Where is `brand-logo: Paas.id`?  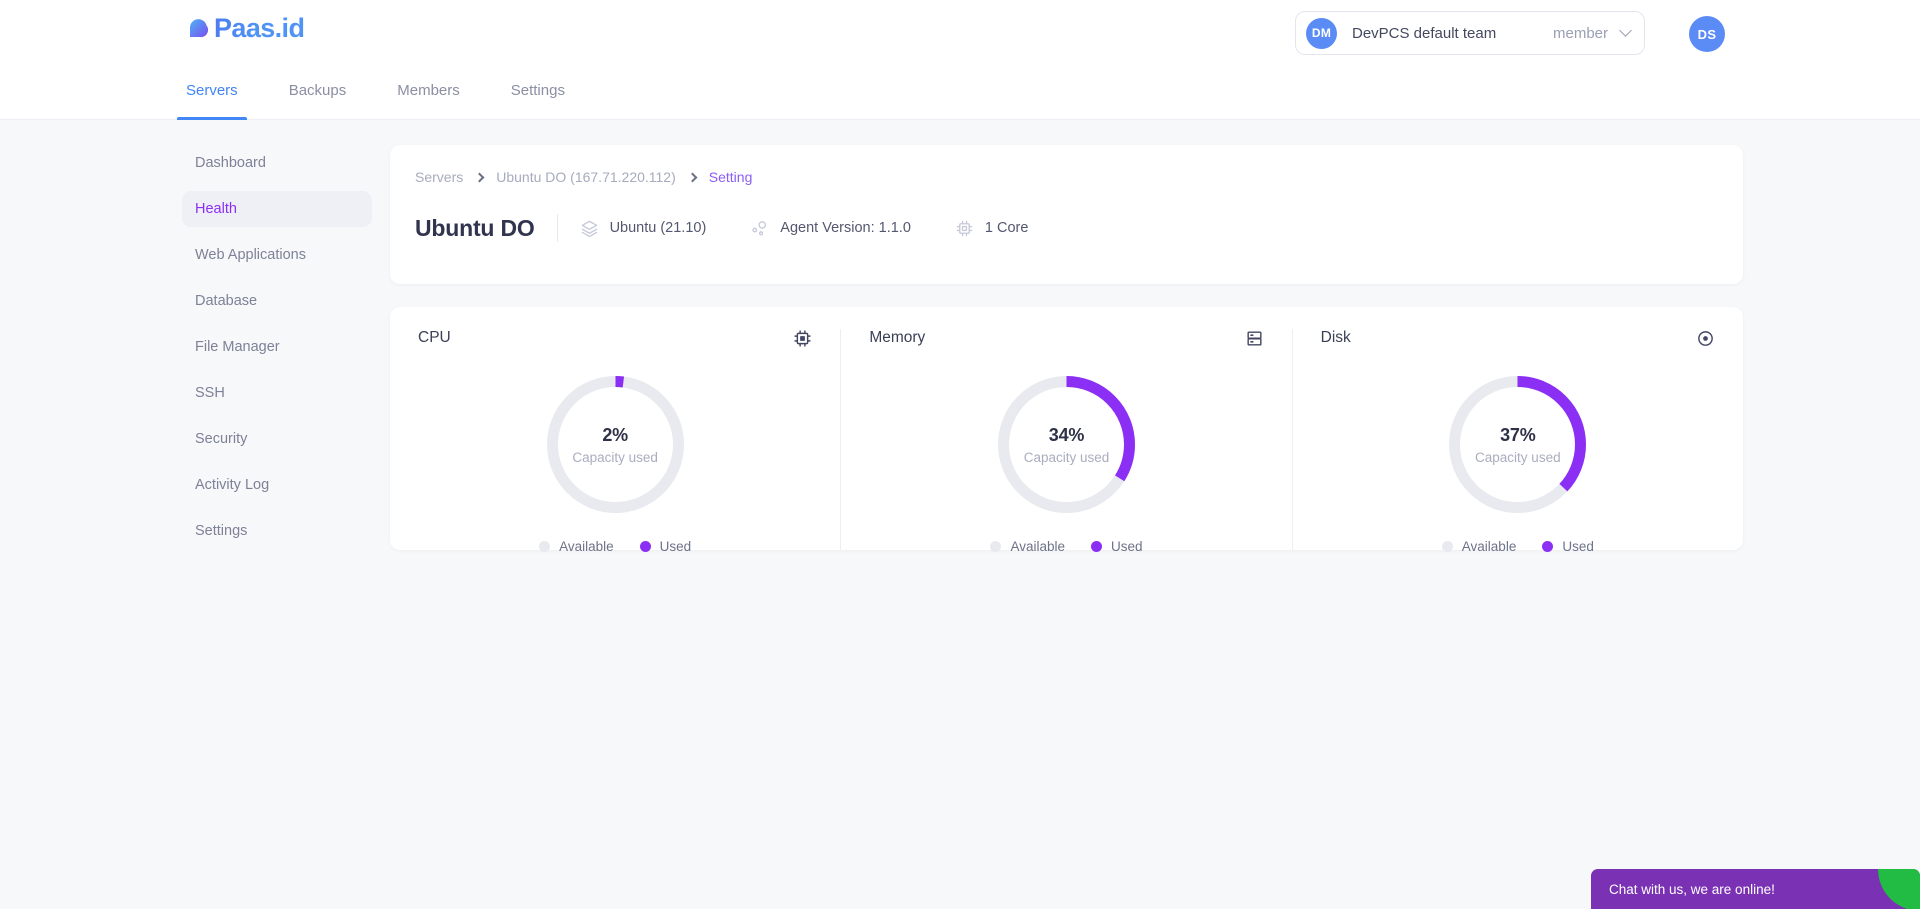
brand-logo: Paas.id is located at coordinates (245, 28).